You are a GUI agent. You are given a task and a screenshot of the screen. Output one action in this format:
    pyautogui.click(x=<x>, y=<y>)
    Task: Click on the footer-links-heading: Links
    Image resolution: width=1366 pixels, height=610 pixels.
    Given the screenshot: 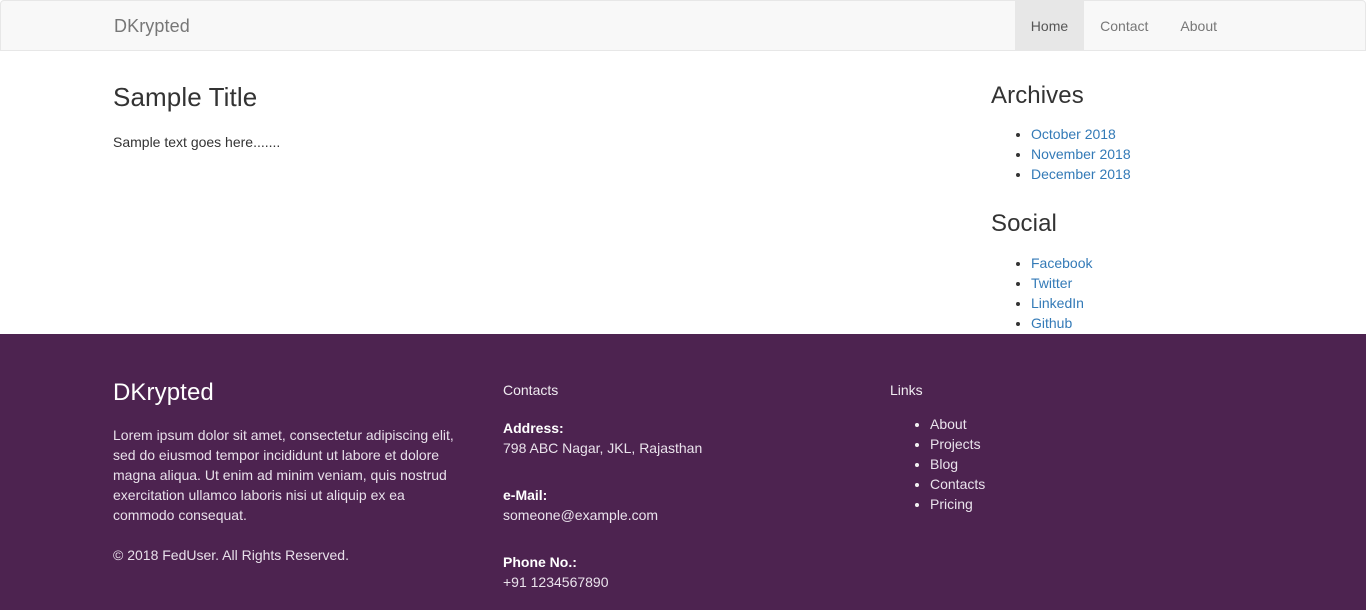 What is the action you would take?
    pyautogui.click(x=906, y=390)
    